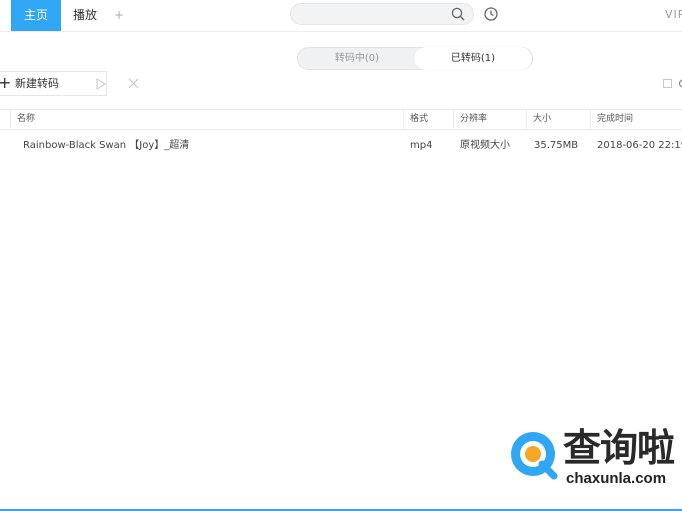  I want to click on file-format: mp4, so click(421, 145).